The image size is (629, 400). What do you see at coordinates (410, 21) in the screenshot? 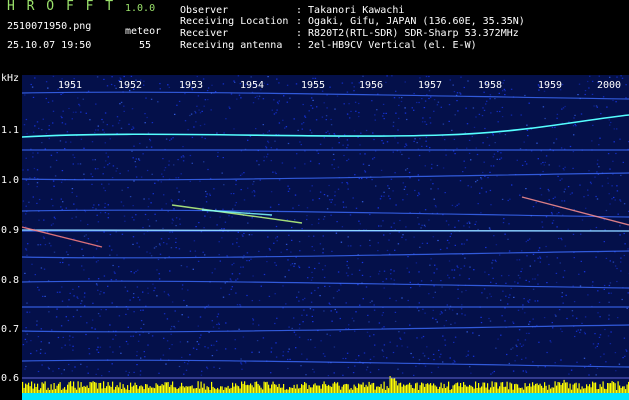
I see `info-value-location: : Ogaki, Gifu, JAPAN (136.60E, 35.35N)` at bounding box center [410, 21].